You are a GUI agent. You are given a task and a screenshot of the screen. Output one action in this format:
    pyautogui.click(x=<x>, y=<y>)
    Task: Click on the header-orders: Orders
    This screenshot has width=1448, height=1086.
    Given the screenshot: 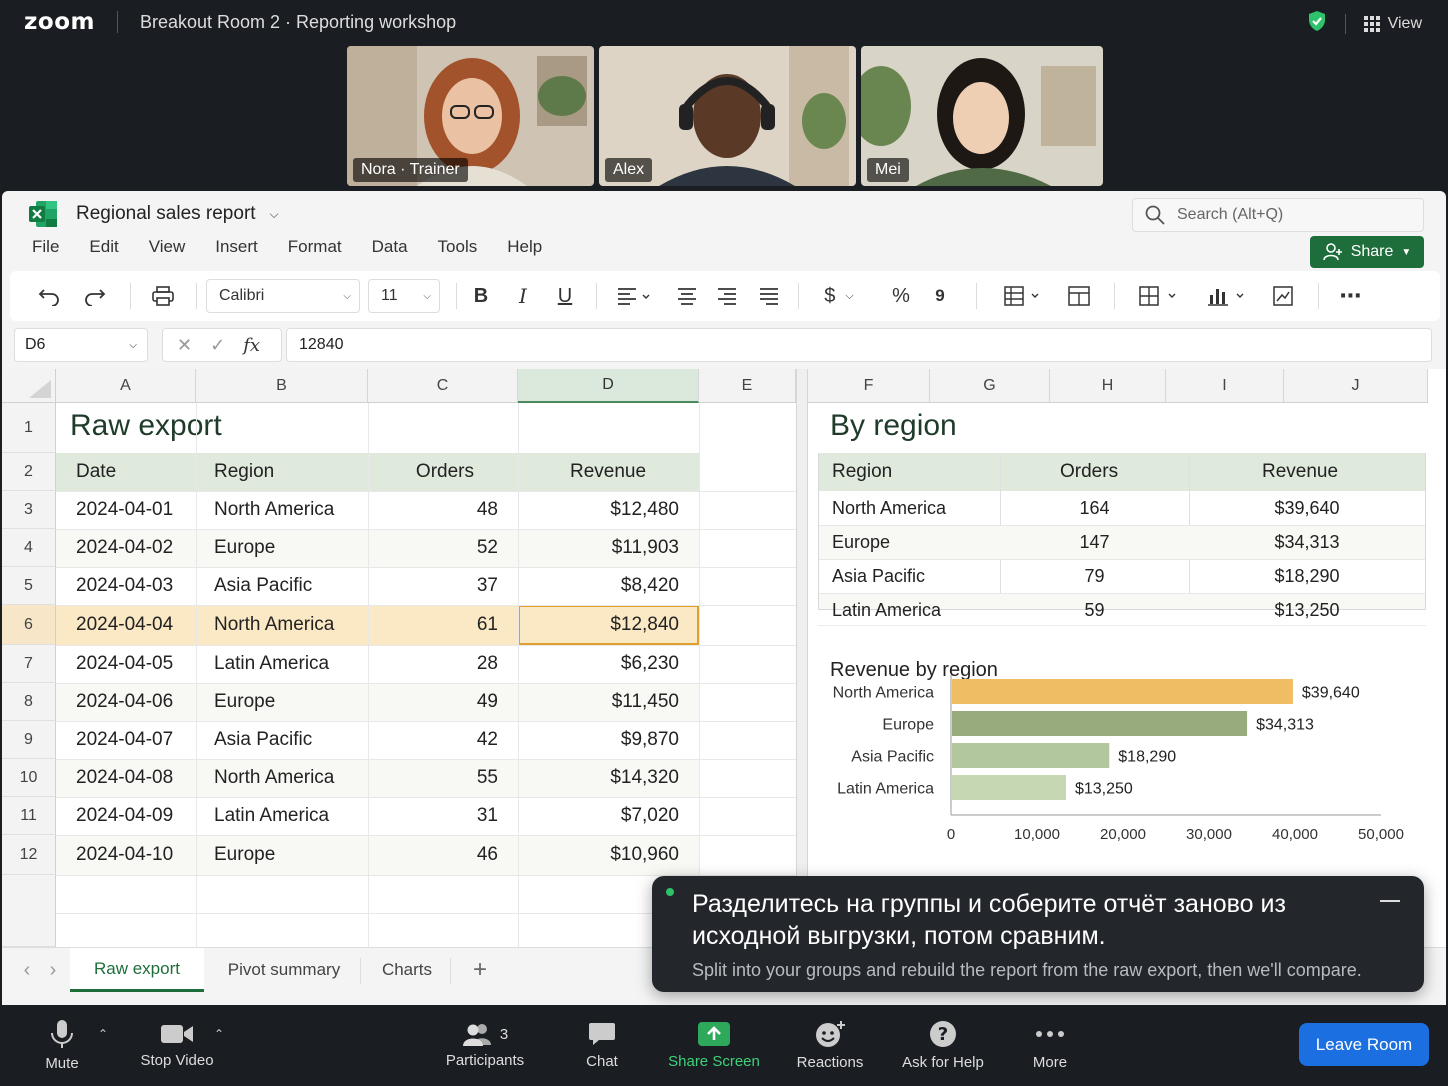 What is the action you would take?
    pyautogui.click(x=421, y=472)
    